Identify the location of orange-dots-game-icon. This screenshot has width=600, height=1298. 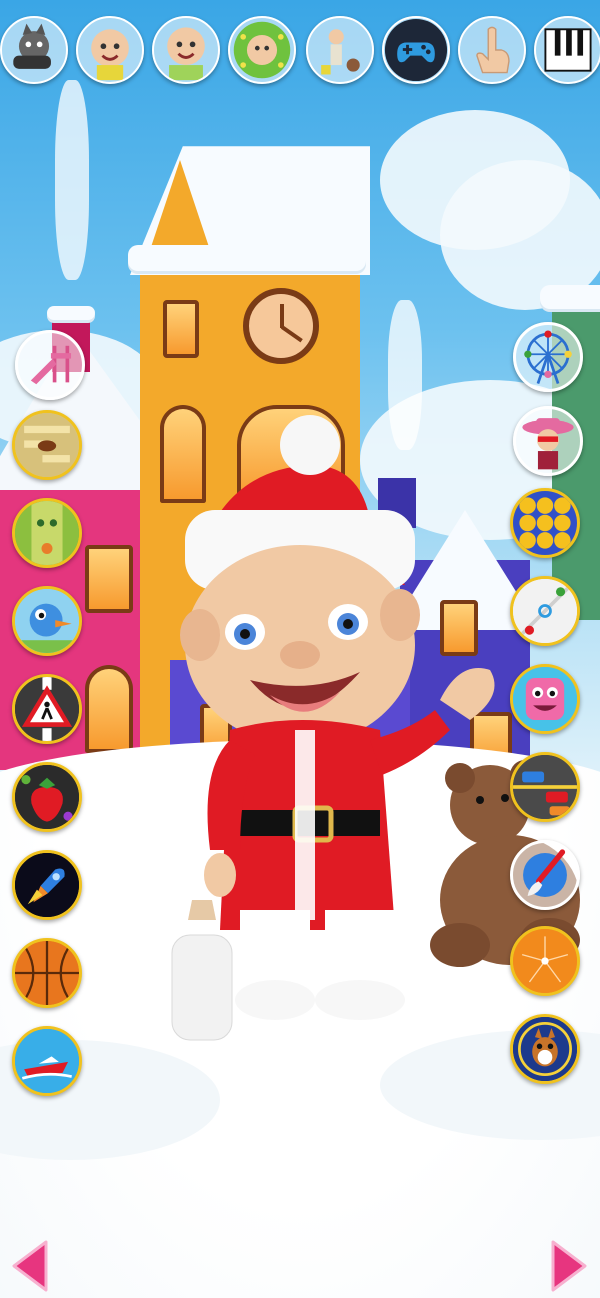
(545, 961).